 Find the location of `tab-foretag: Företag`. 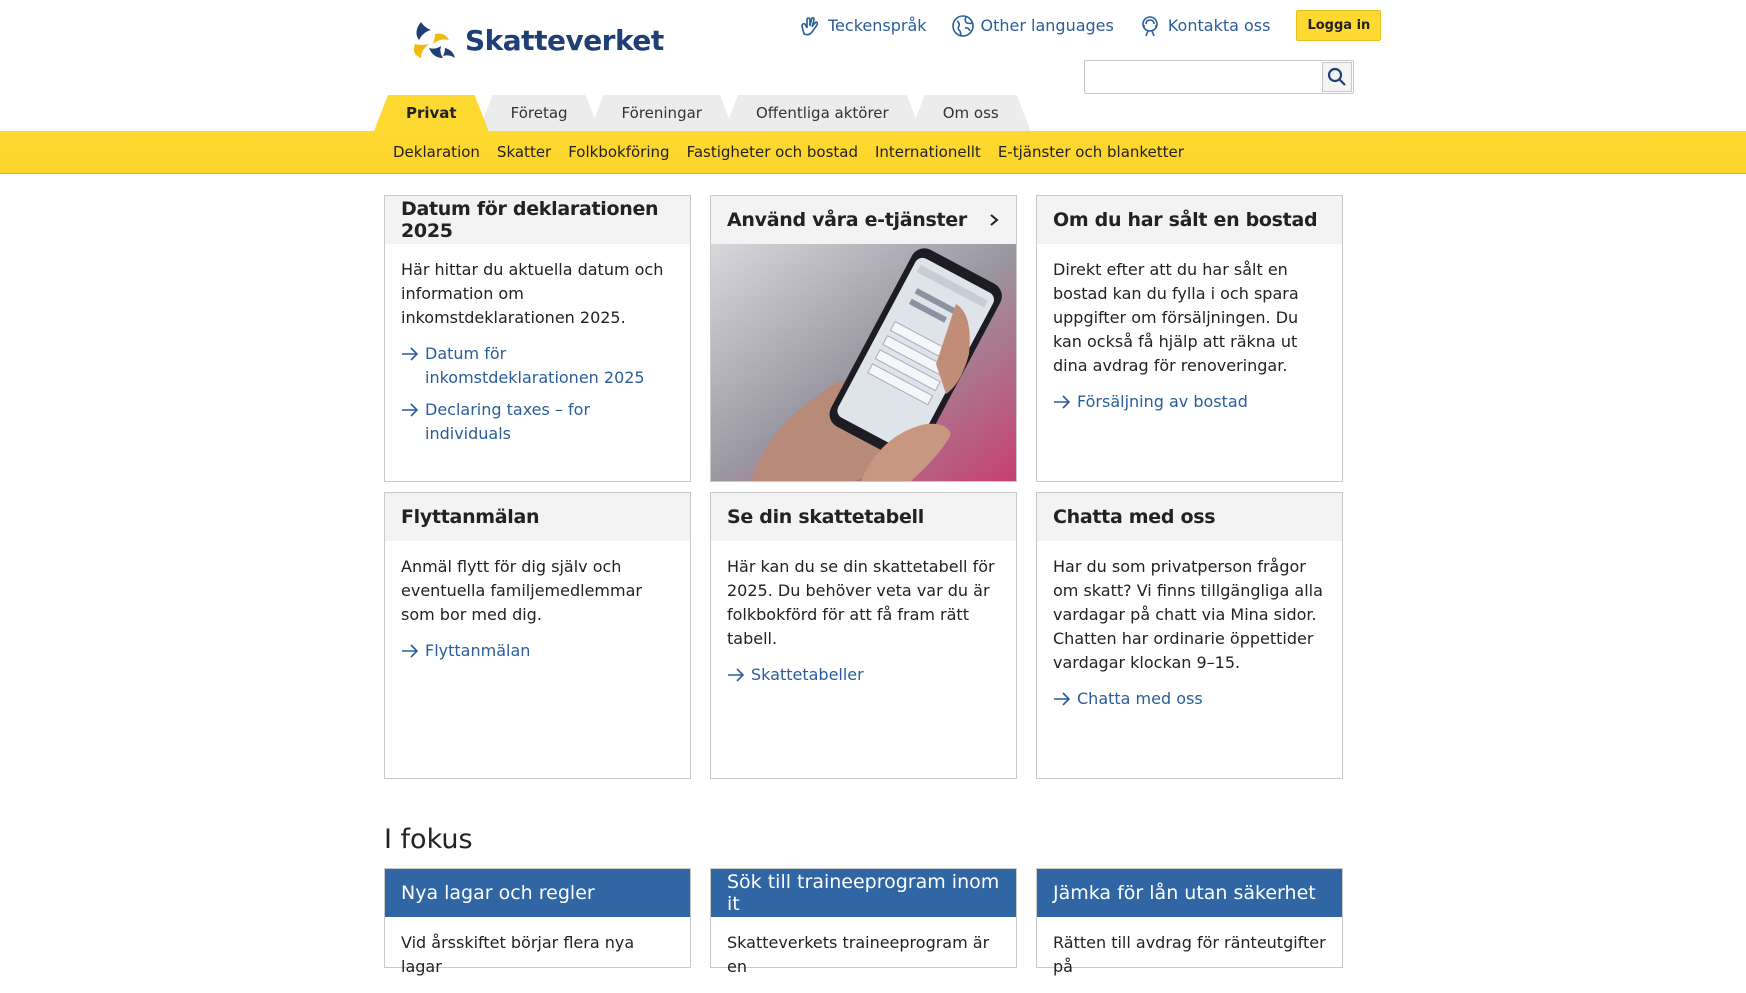

tab-foretag: Företag is located at coordinates (539, 113).